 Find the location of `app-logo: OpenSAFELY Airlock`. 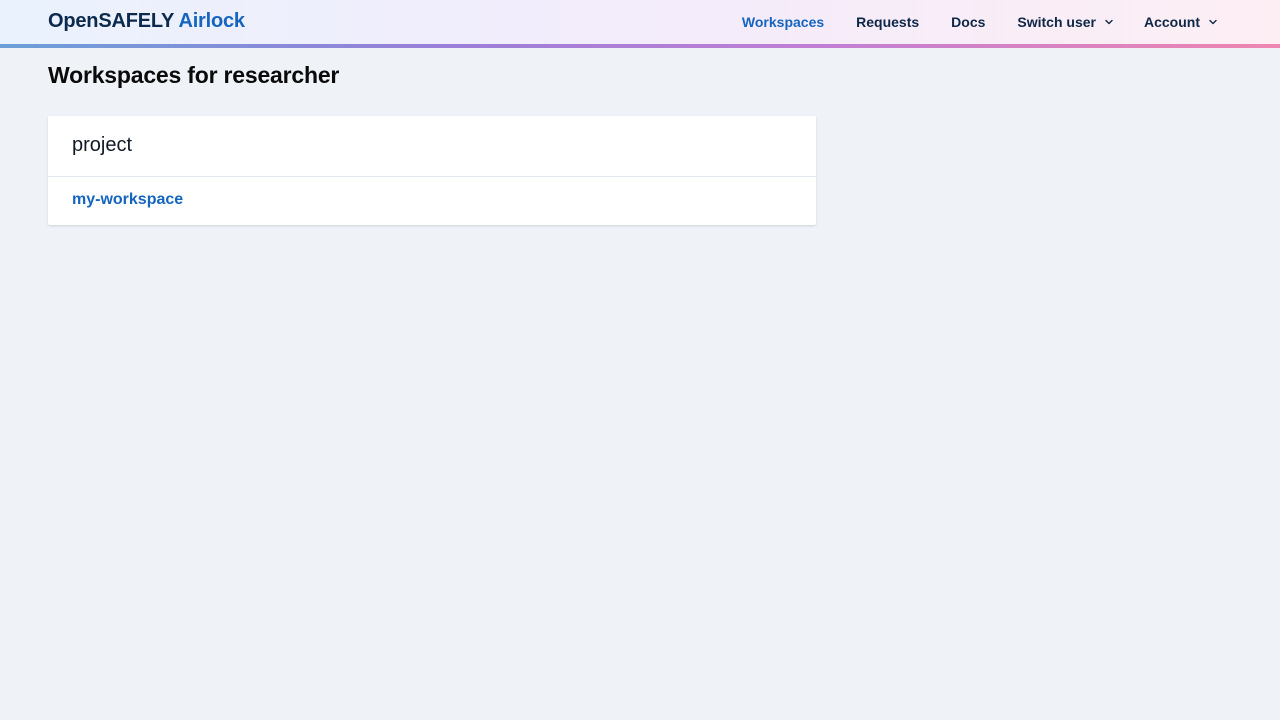

app-logo: OpenSAFELY Airlock is located at coordinates (146, 21).